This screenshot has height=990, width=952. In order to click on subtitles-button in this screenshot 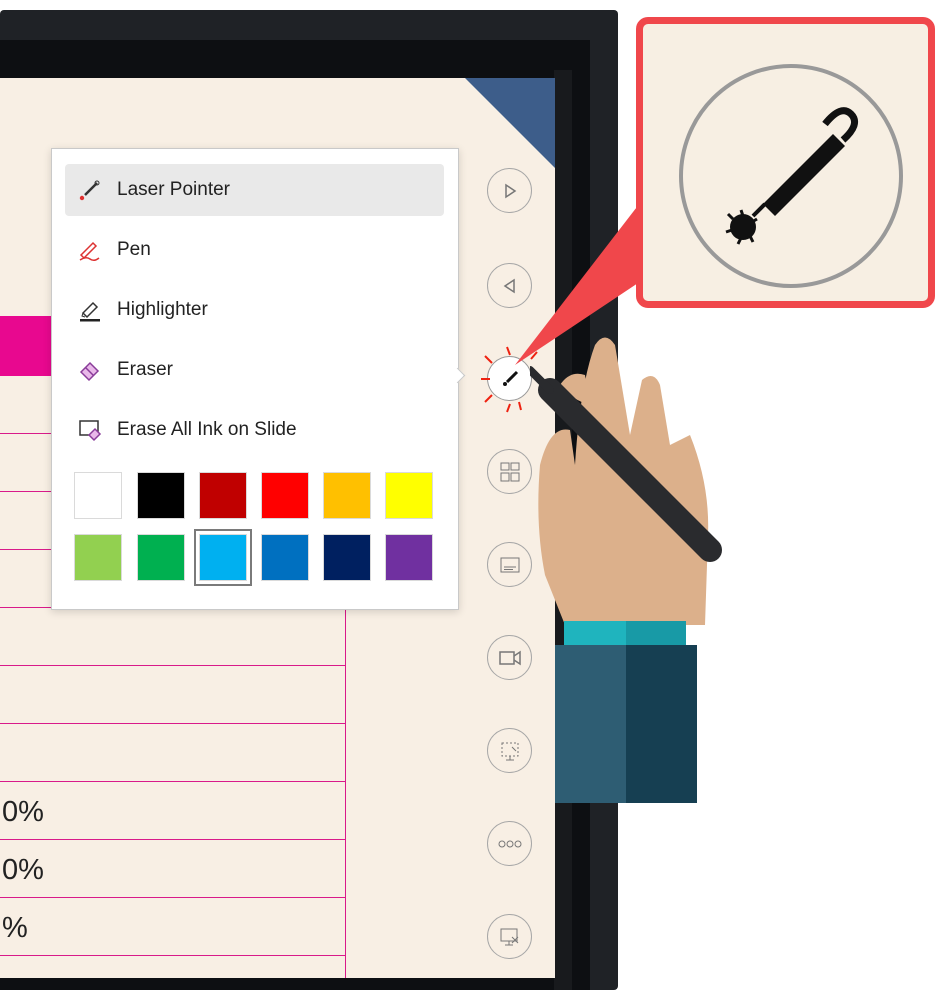, I will do `click(509, 564)`.